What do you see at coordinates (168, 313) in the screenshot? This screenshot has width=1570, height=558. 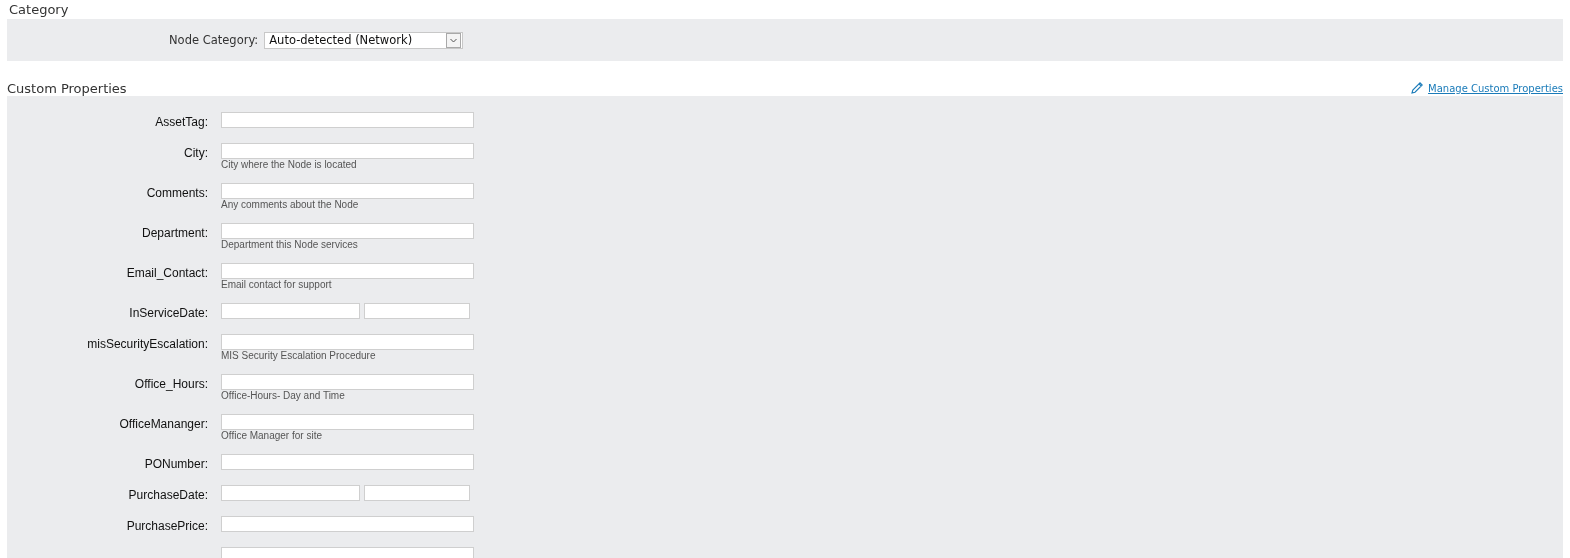 I see `field-label: InServiceDate:` at bounding box center [168, 313].